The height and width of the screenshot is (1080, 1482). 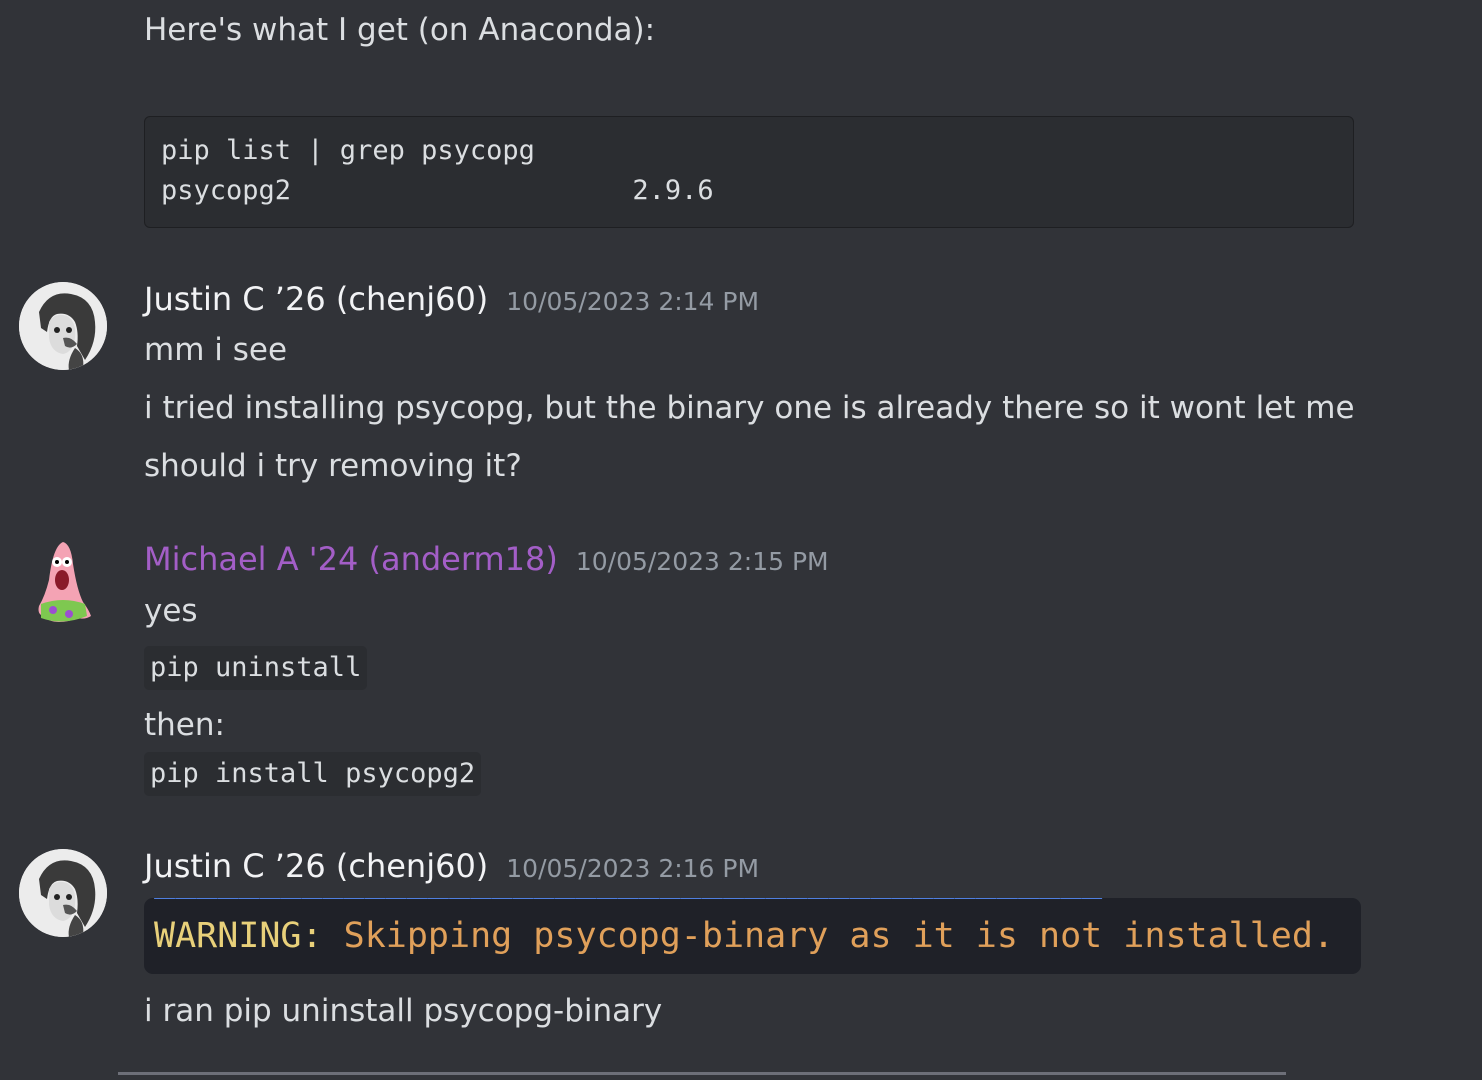 I want to click on timestamp: 10/05/2023 2:16 PM, so click(x=633, y=868).